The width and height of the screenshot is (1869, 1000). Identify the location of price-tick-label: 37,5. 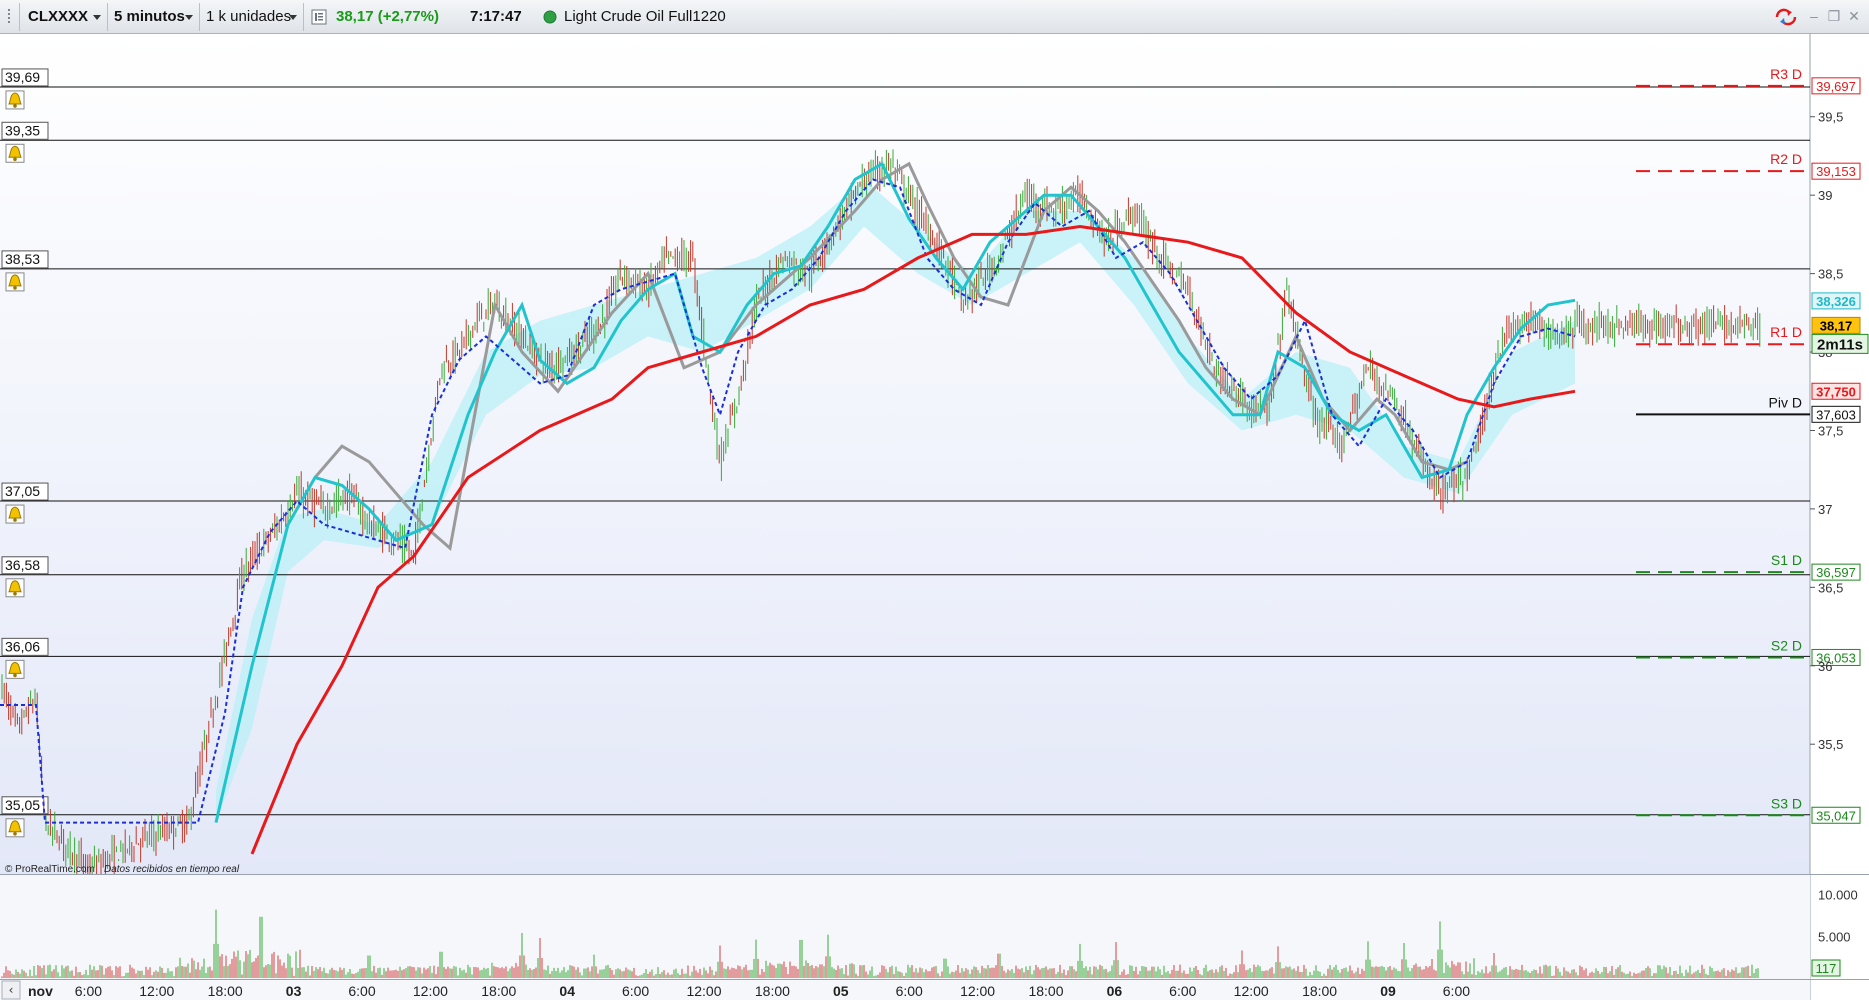
(1830, 430).